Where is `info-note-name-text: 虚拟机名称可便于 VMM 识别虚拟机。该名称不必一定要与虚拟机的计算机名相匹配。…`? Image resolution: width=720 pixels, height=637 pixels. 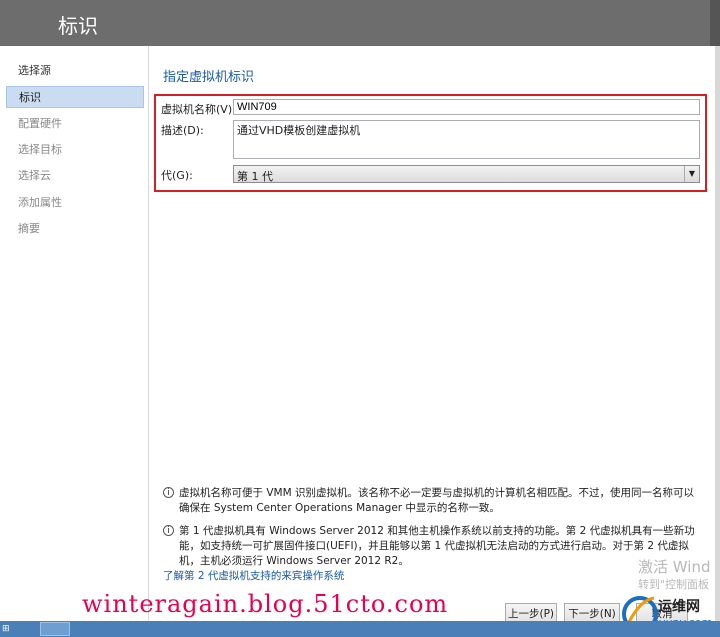 info-note-name-text: 虚拟机名称可便于 VMM 识别虚拟机。该名称不必一定要与虚拟机的计算机名相匹配。… is located at coordinates (436, 500).